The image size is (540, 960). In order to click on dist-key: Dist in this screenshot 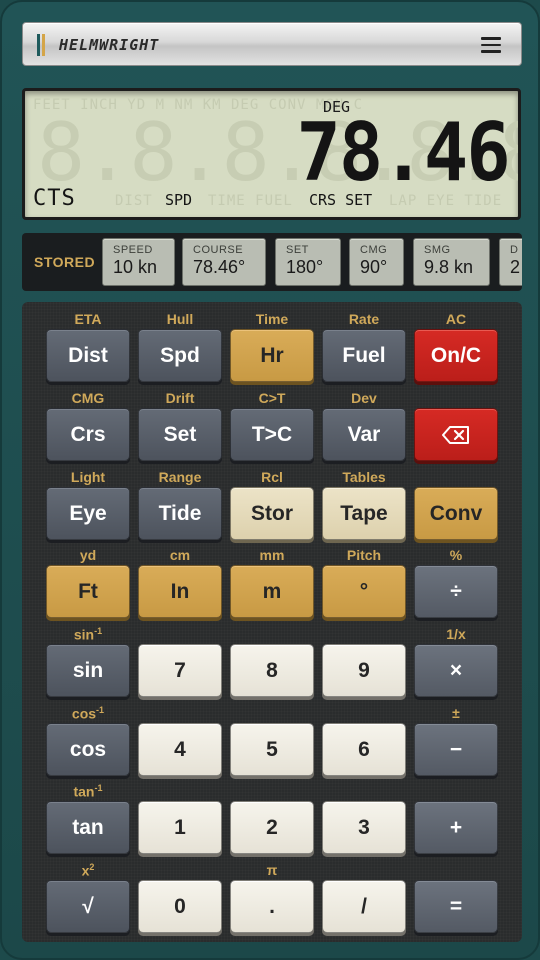, I will do `click(88, 355)`.